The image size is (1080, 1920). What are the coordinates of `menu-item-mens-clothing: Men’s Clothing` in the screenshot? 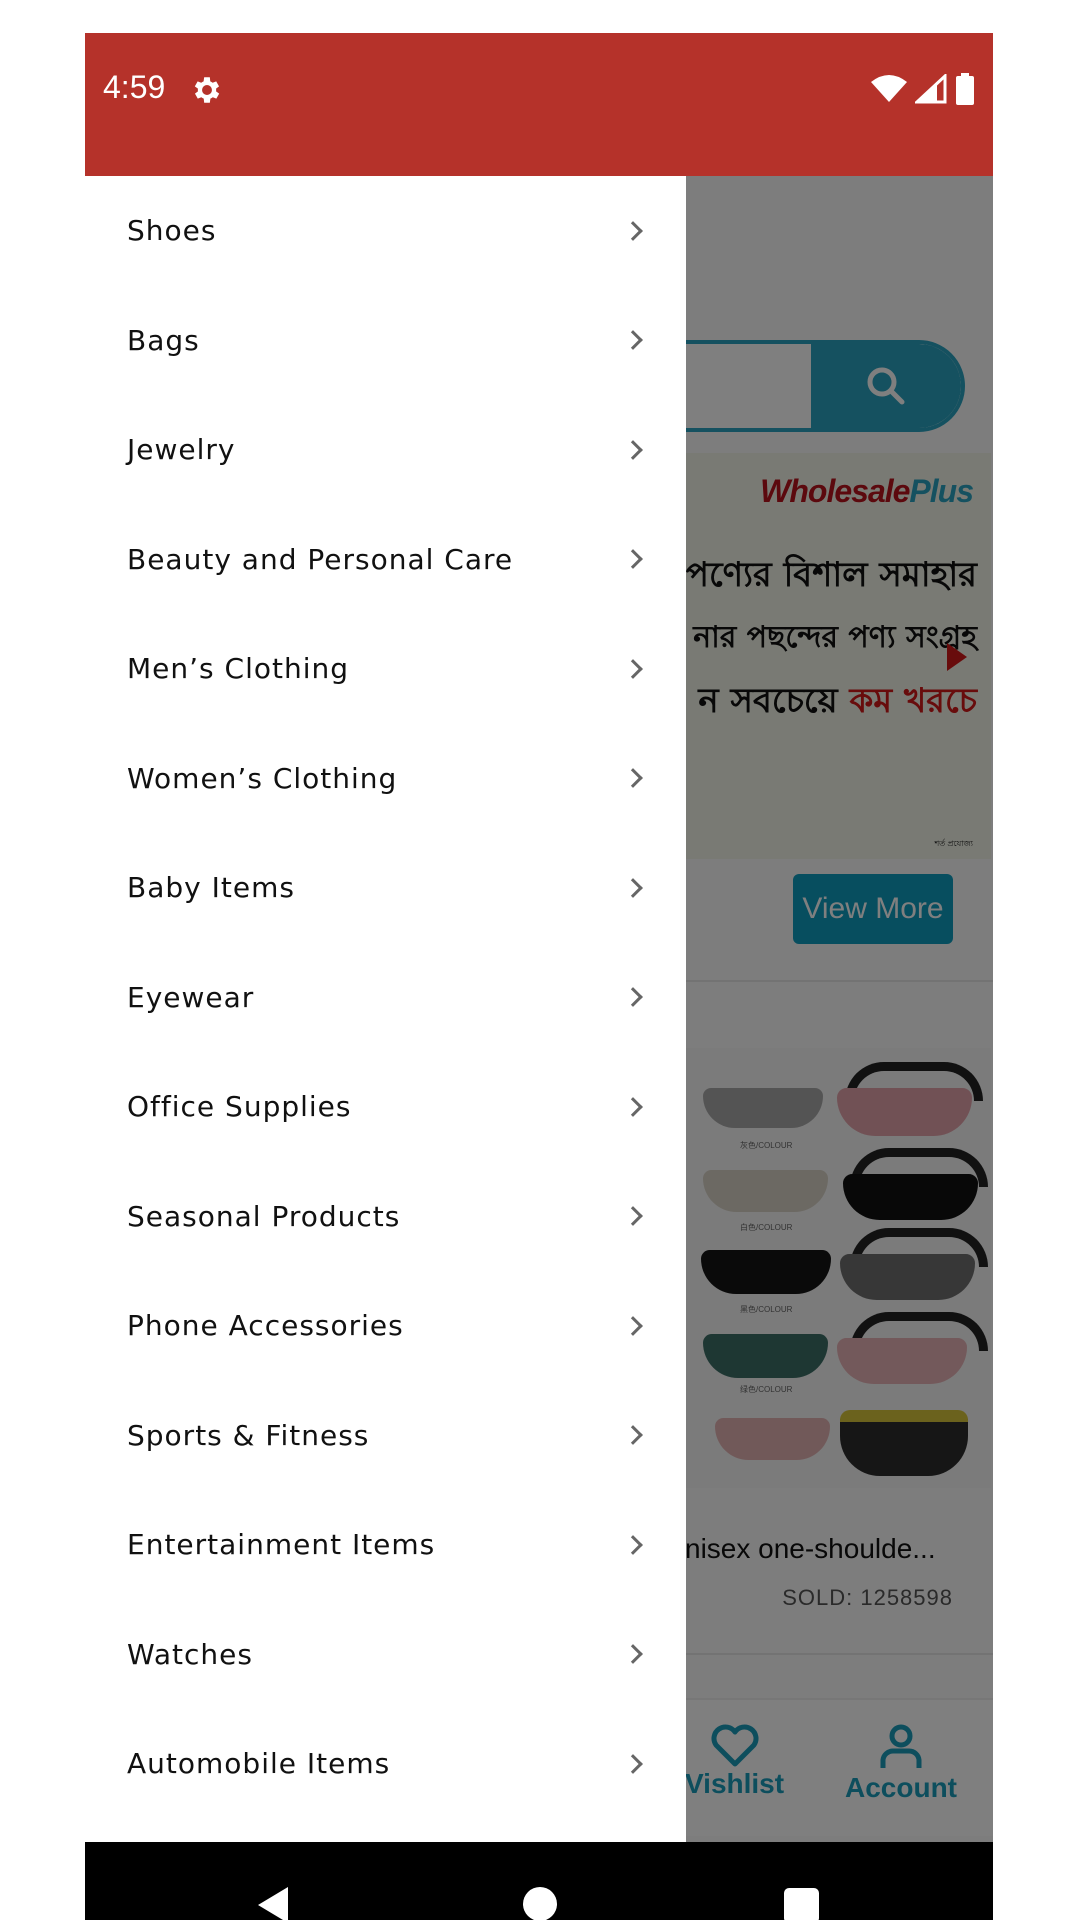 It's located at (385, 669).